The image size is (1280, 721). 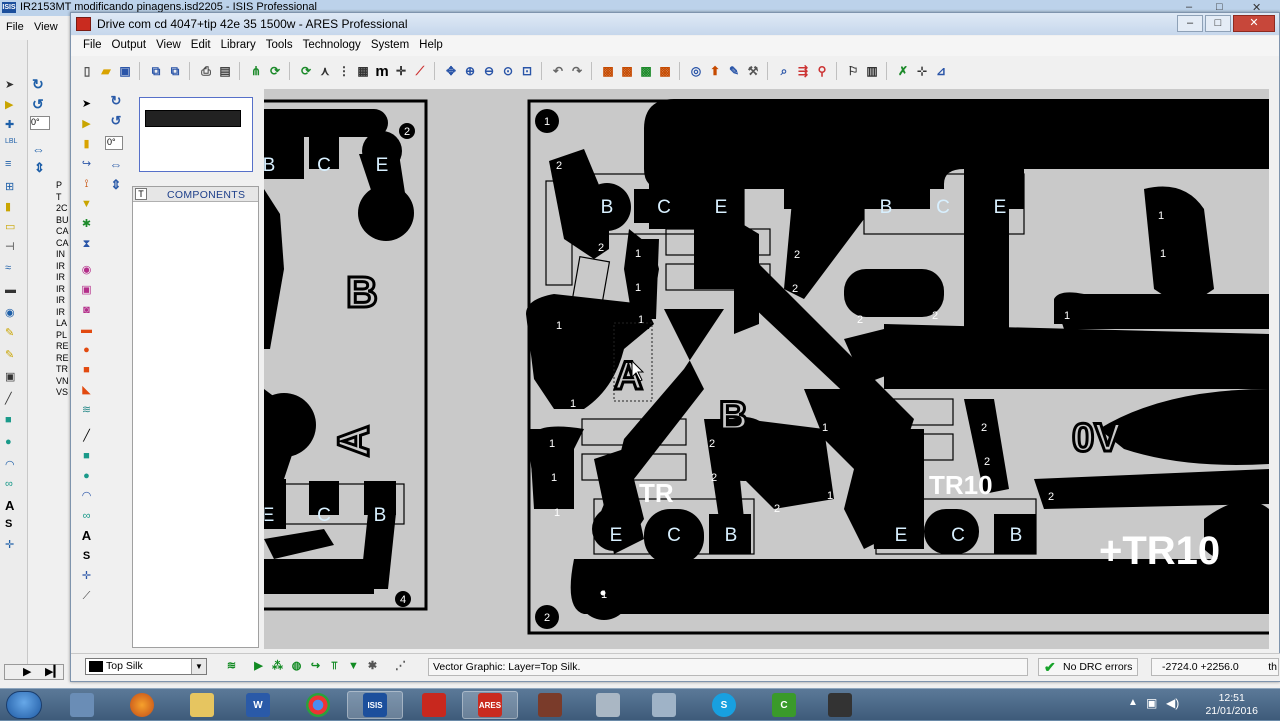 I want to click on terminal-icon: ▭, so click(x=13, y=227).